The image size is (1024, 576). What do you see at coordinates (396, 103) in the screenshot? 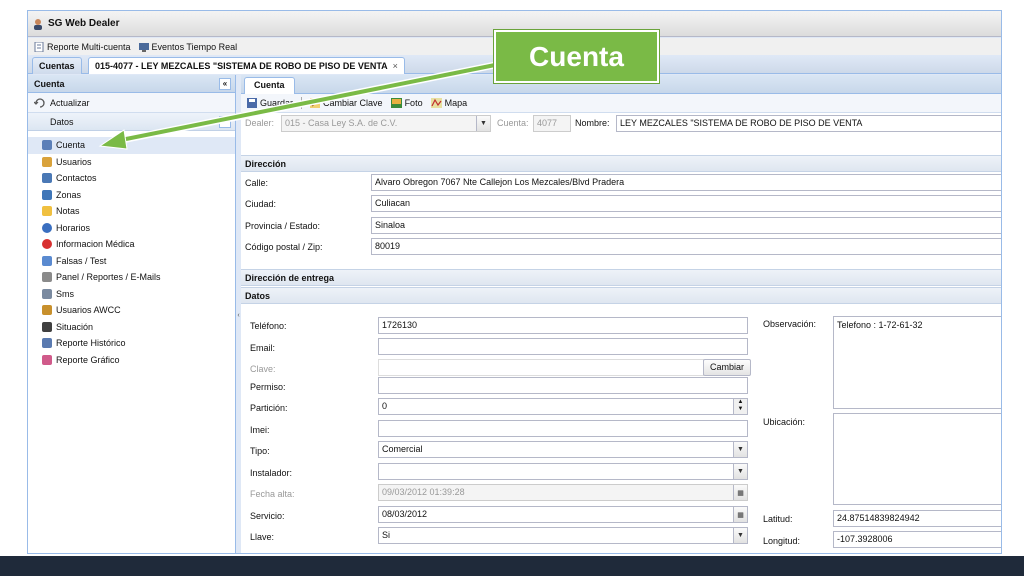
I see `photo-icon` at bounding box center [396, 103].